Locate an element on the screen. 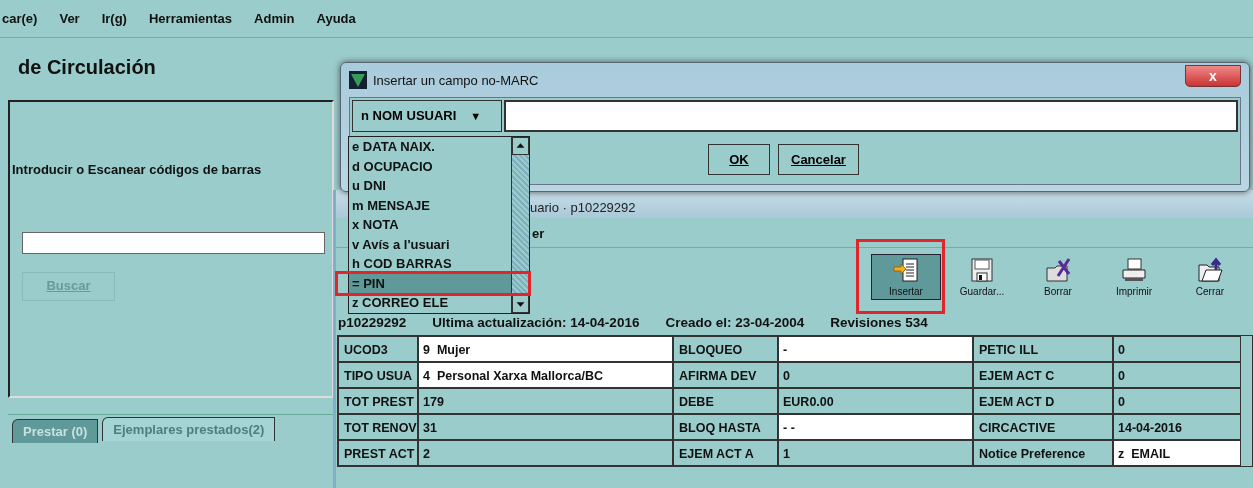 This screenshot has width=1253, height=488. field-label: AFIRMA DEV is located at coordinates (725, 375).